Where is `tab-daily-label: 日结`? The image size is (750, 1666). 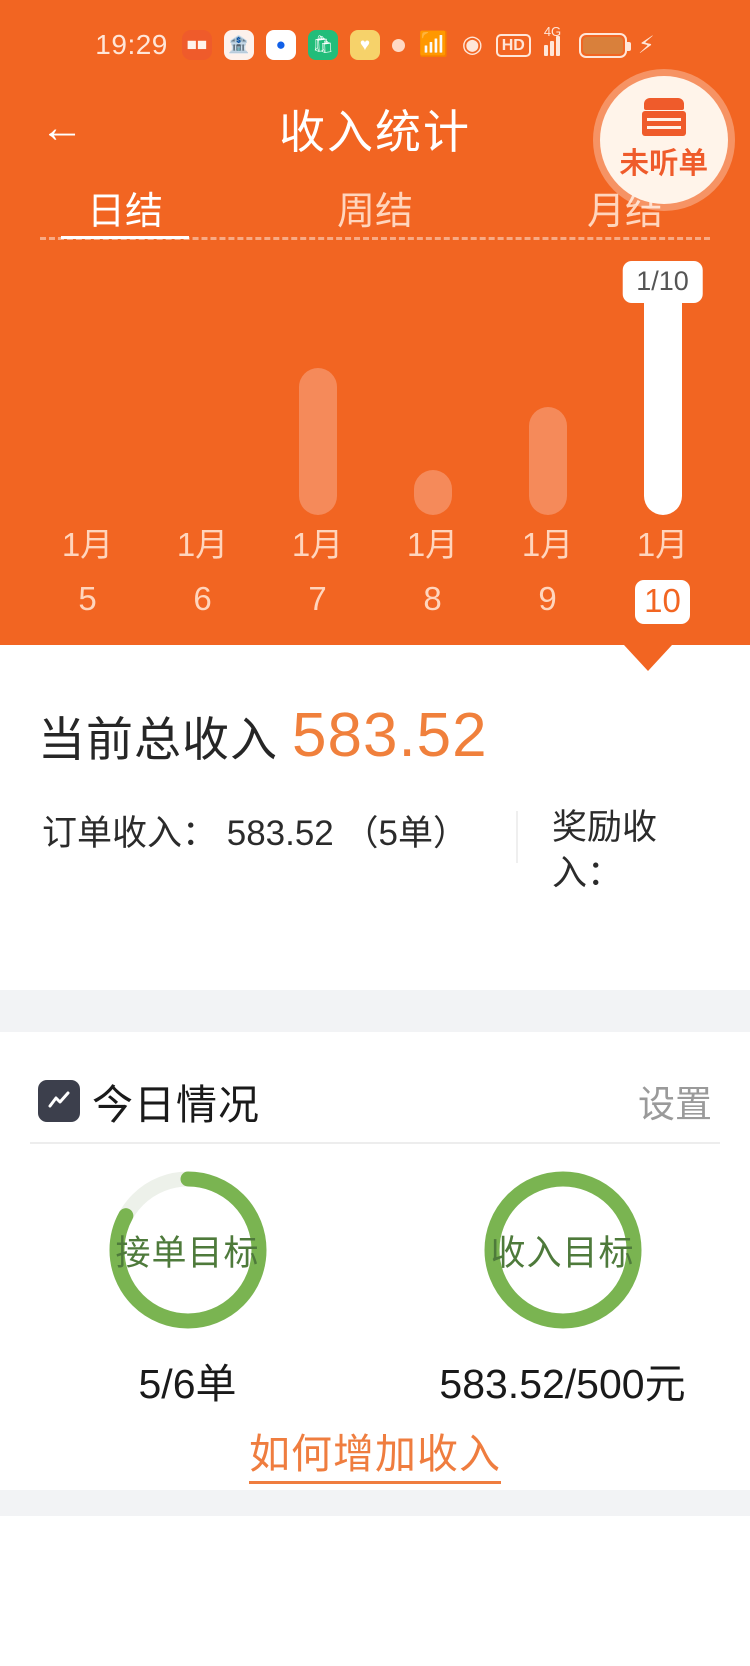 tab-daily-label: 日结 is located at coordinates (124, 211).